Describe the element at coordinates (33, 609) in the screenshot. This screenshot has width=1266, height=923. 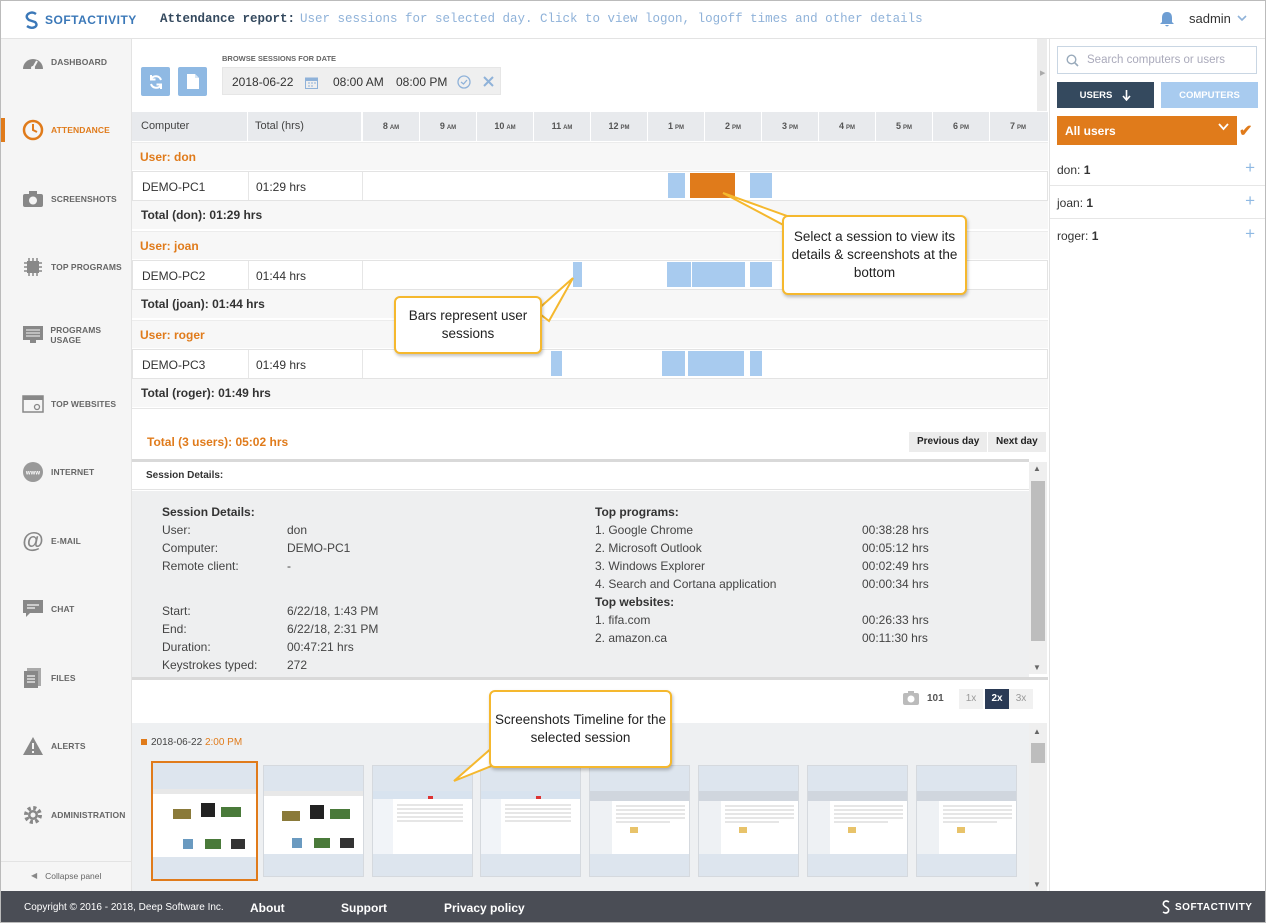
I see `chat-icon` at that location.